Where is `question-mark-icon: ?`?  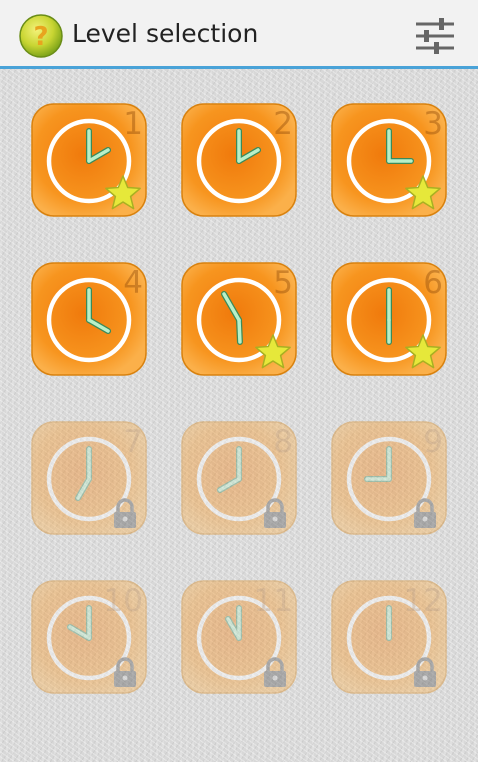 question-mark-icon: ? is located at coordinates (41, 36).